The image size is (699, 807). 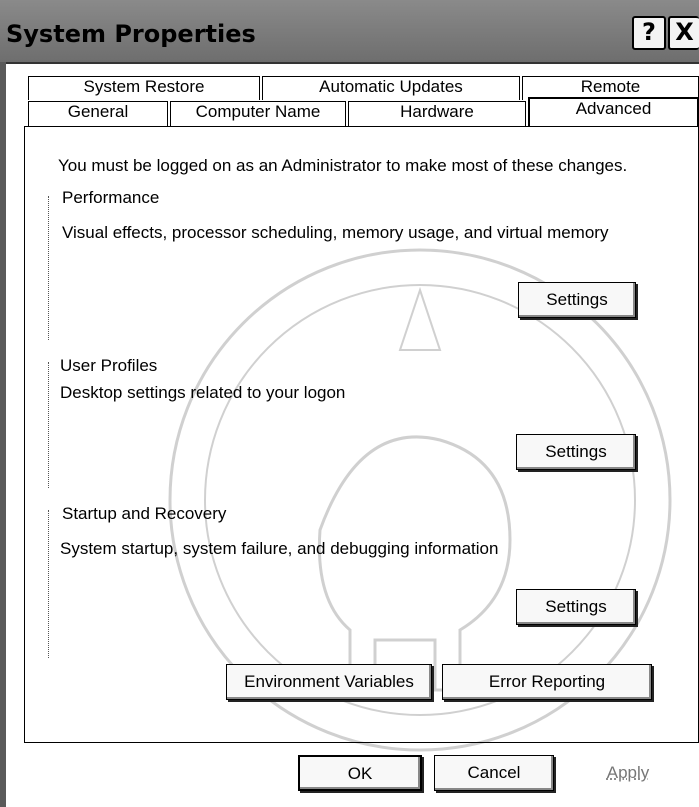 What do you see at coordinates (144, 513) in the screenshot?
I see `startup-recovery-group-label: Startup and Recovery` at bounding box center [144, 513].